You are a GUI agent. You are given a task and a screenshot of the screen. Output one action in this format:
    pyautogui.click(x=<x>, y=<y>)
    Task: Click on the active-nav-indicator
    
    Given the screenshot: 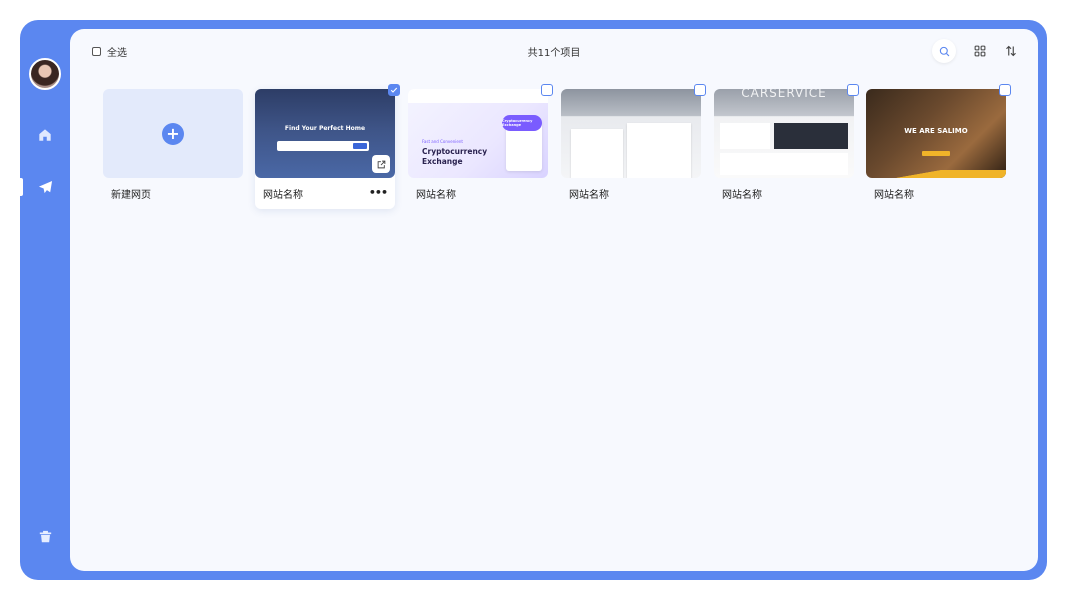 What is the action you would take?
    pyautogui.click(x=21, y=187)
    